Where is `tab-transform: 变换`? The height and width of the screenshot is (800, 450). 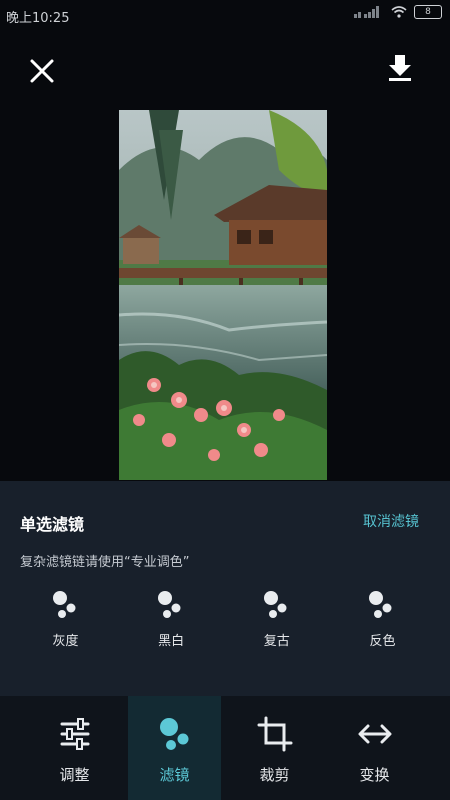 tab-transform: 变换 is located at coordinates (374, 748).